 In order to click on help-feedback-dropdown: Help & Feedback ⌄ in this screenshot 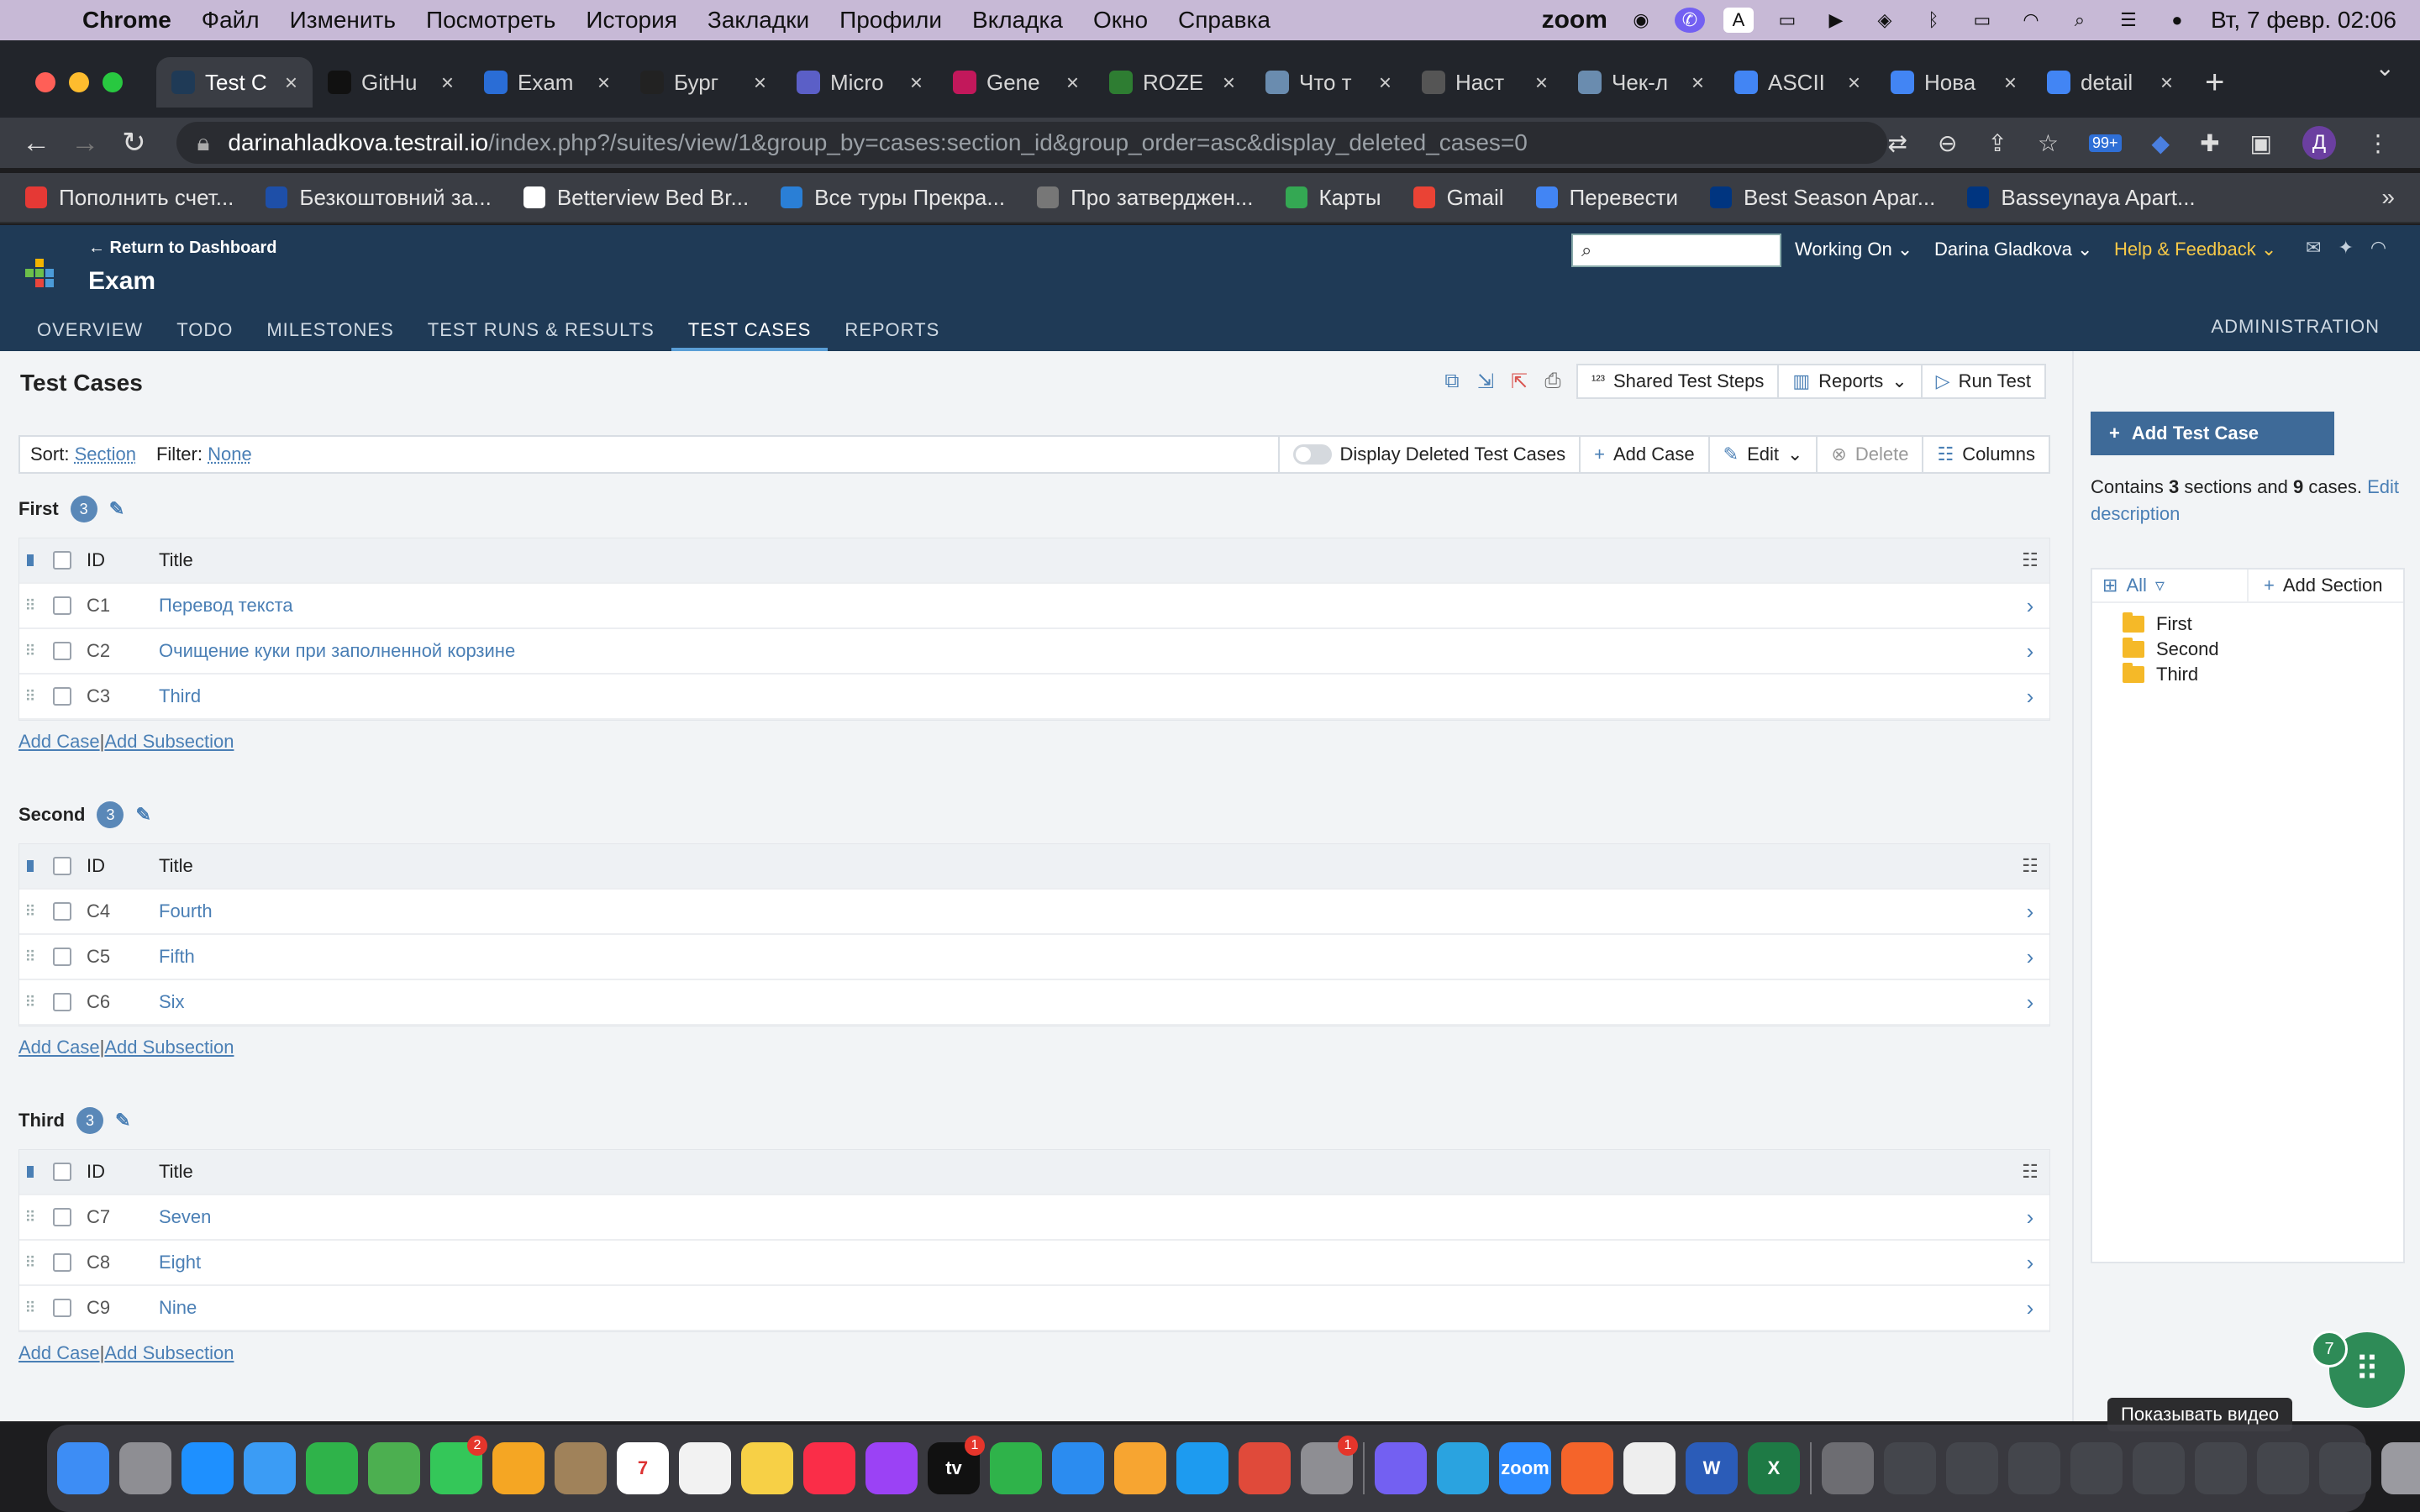, I will do `click(2195, 249)`.